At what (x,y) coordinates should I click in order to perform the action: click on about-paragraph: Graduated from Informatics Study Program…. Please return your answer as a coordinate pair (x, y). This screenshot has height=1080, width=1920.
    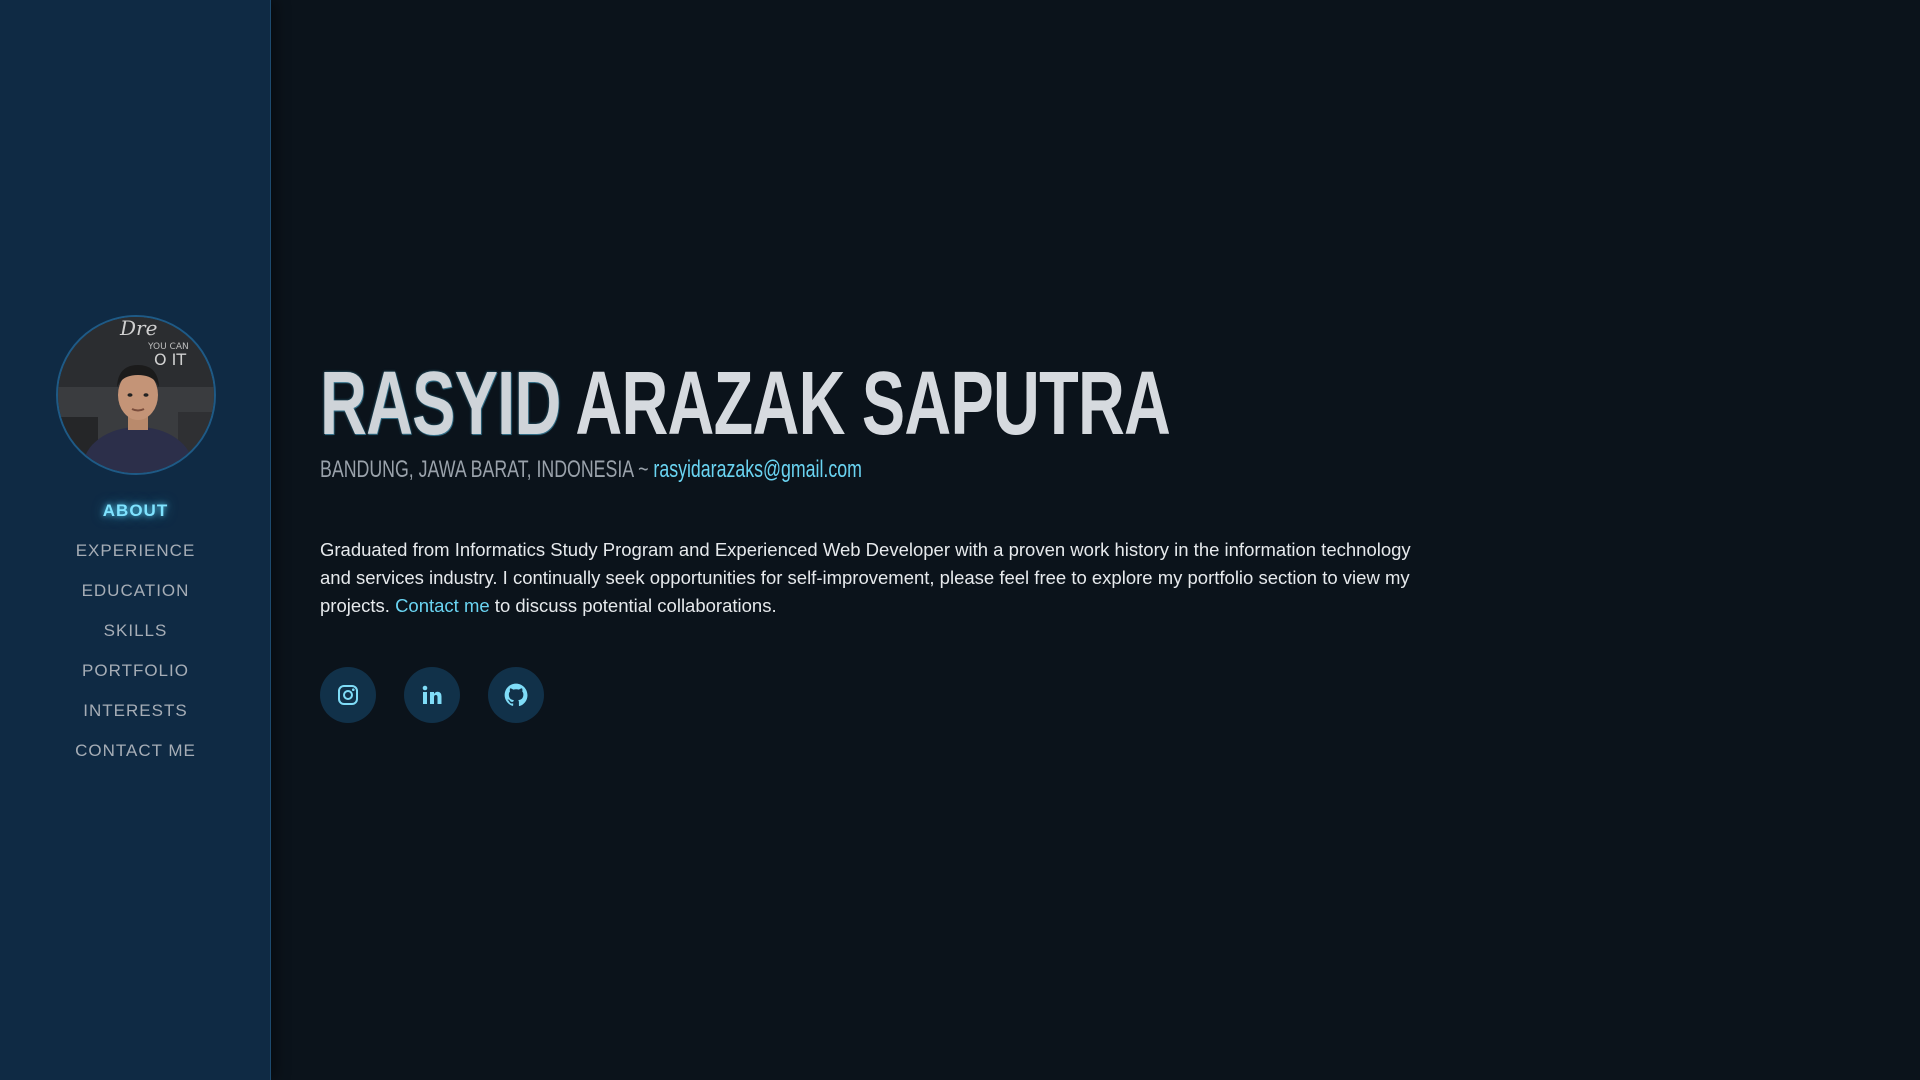
    Looking at the image, I should click on (880, 578).